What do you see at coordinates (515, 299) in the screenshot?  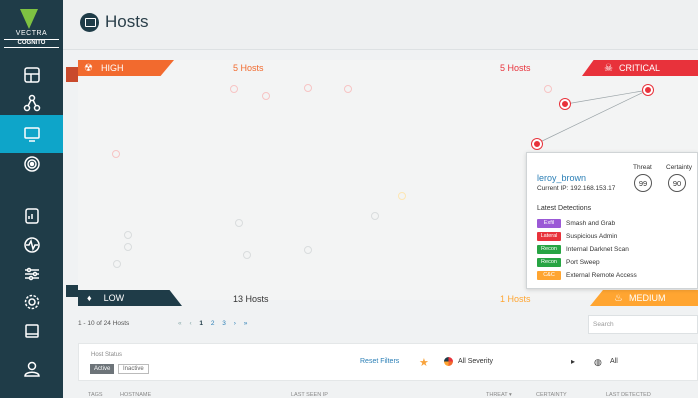 I see `medium-host-count: 1 Hosts` at bounding box center [515, 299].